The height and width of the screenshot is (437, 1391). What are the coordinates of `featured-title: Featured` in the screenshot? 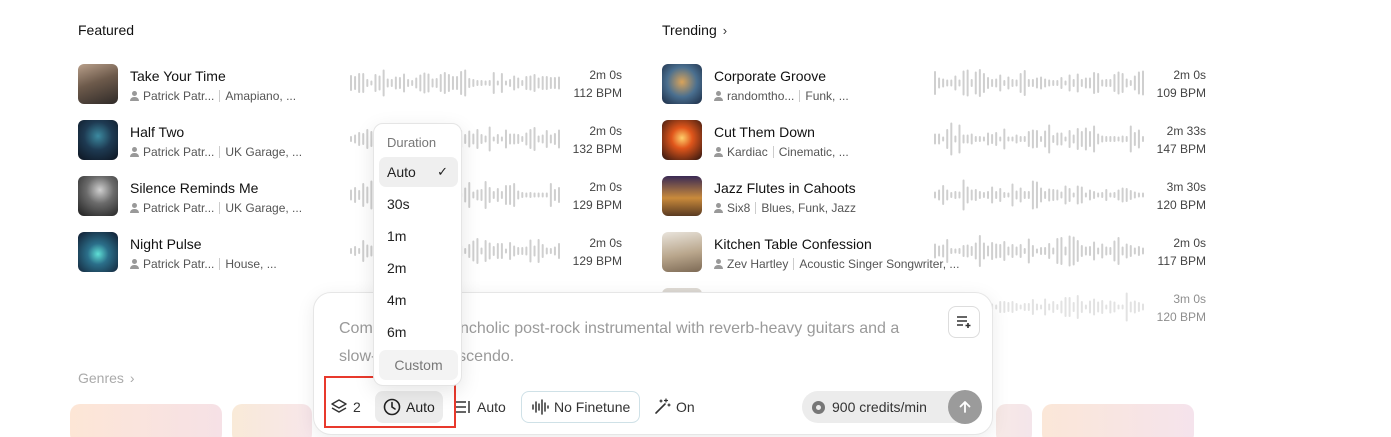 It's located at (106, 30).